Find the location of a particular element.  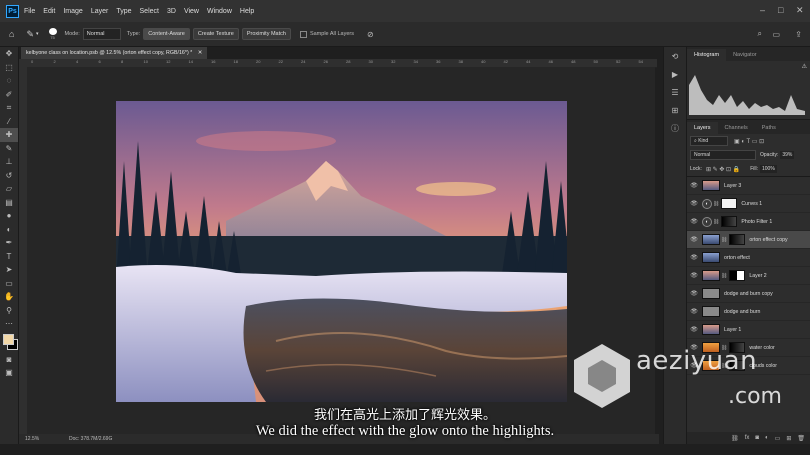

menu-edit: Edit is located at coordinates (49, 11).